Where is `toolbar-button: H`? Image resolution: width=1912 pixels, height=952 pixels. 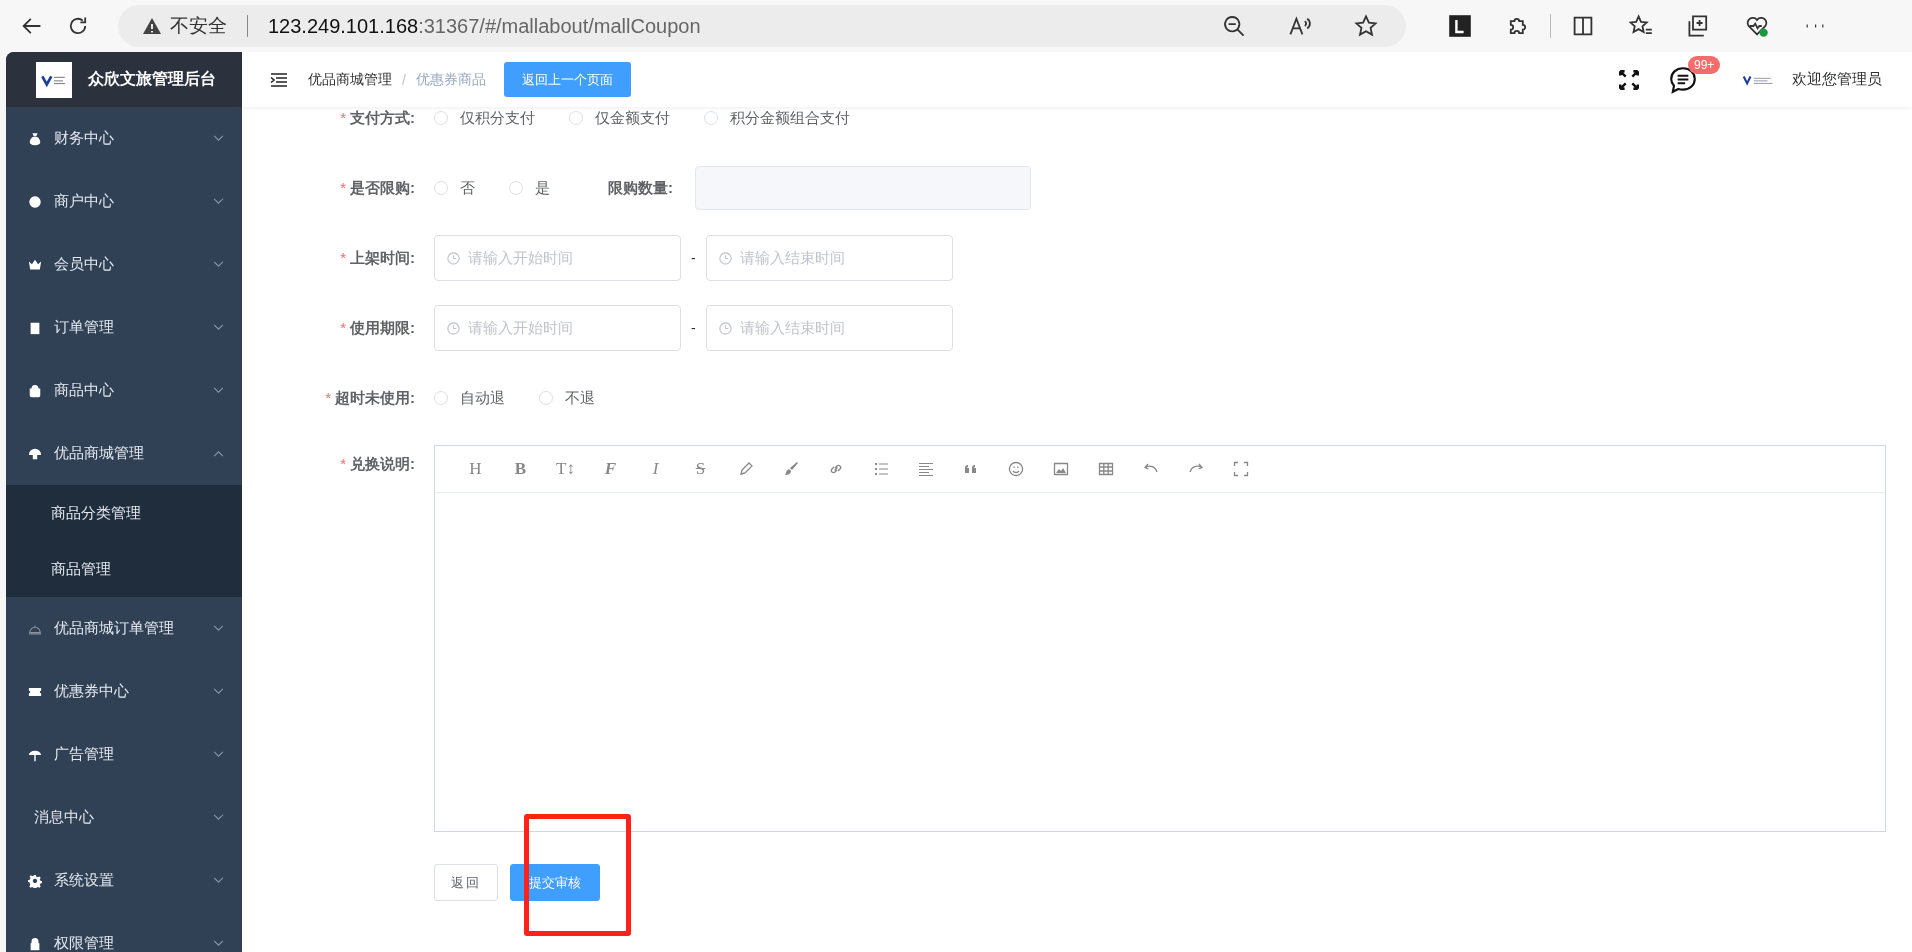
toolbar-button: H is located at coordinates (475, 469).